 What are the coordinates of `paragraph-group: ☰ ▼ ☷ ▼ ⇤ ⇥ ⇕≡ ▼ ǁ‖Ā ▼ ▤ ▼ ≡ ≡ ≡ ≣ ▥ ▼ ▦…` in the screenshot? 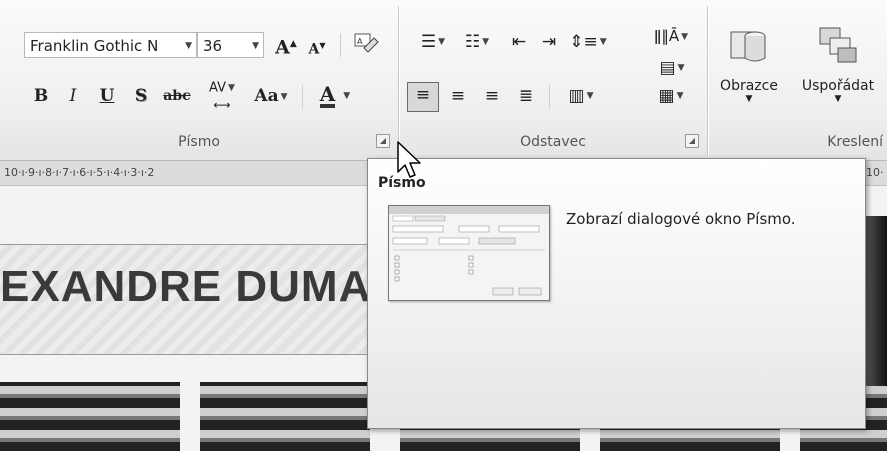 It's located at (553, 79).